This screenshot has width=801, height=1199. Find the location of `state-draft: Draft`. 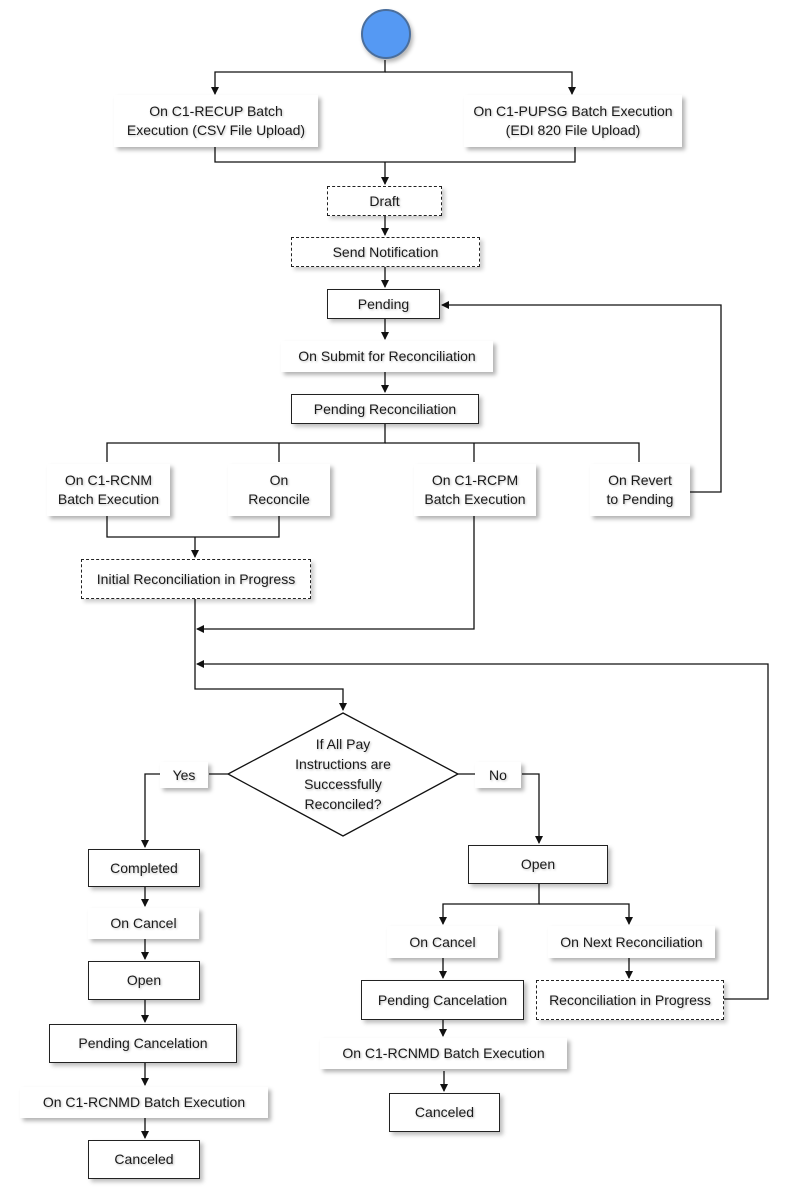

state-draft: Draft is located at coordinates (384, 201).